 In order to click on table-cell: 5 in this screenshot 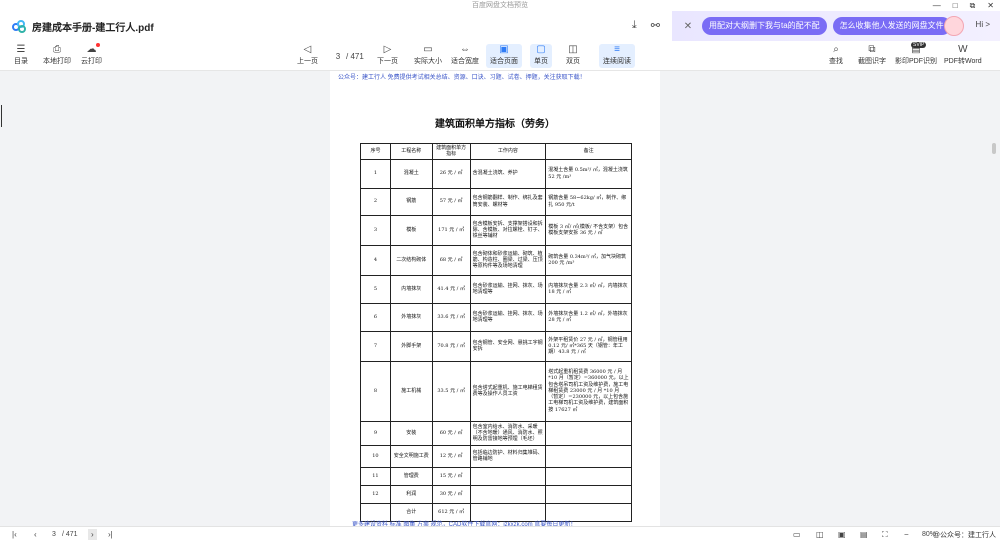, I will do `click(375, 289)`.